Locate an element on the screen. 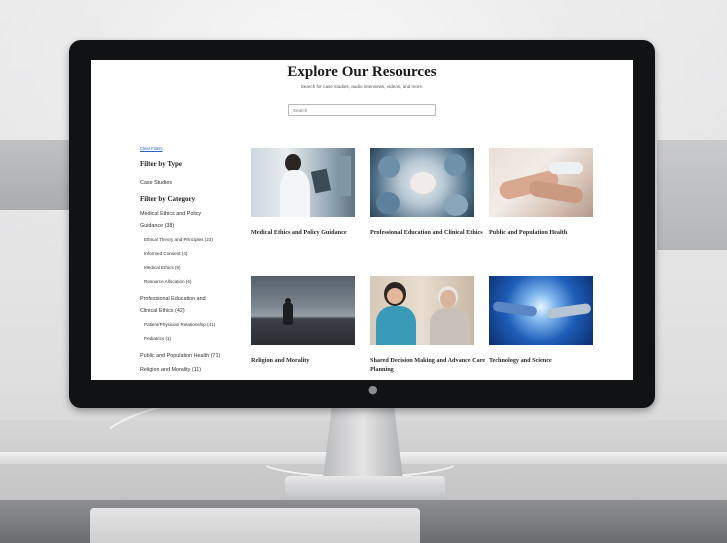  page-title: Explore Our Resources is located at coordinates (362, 72).